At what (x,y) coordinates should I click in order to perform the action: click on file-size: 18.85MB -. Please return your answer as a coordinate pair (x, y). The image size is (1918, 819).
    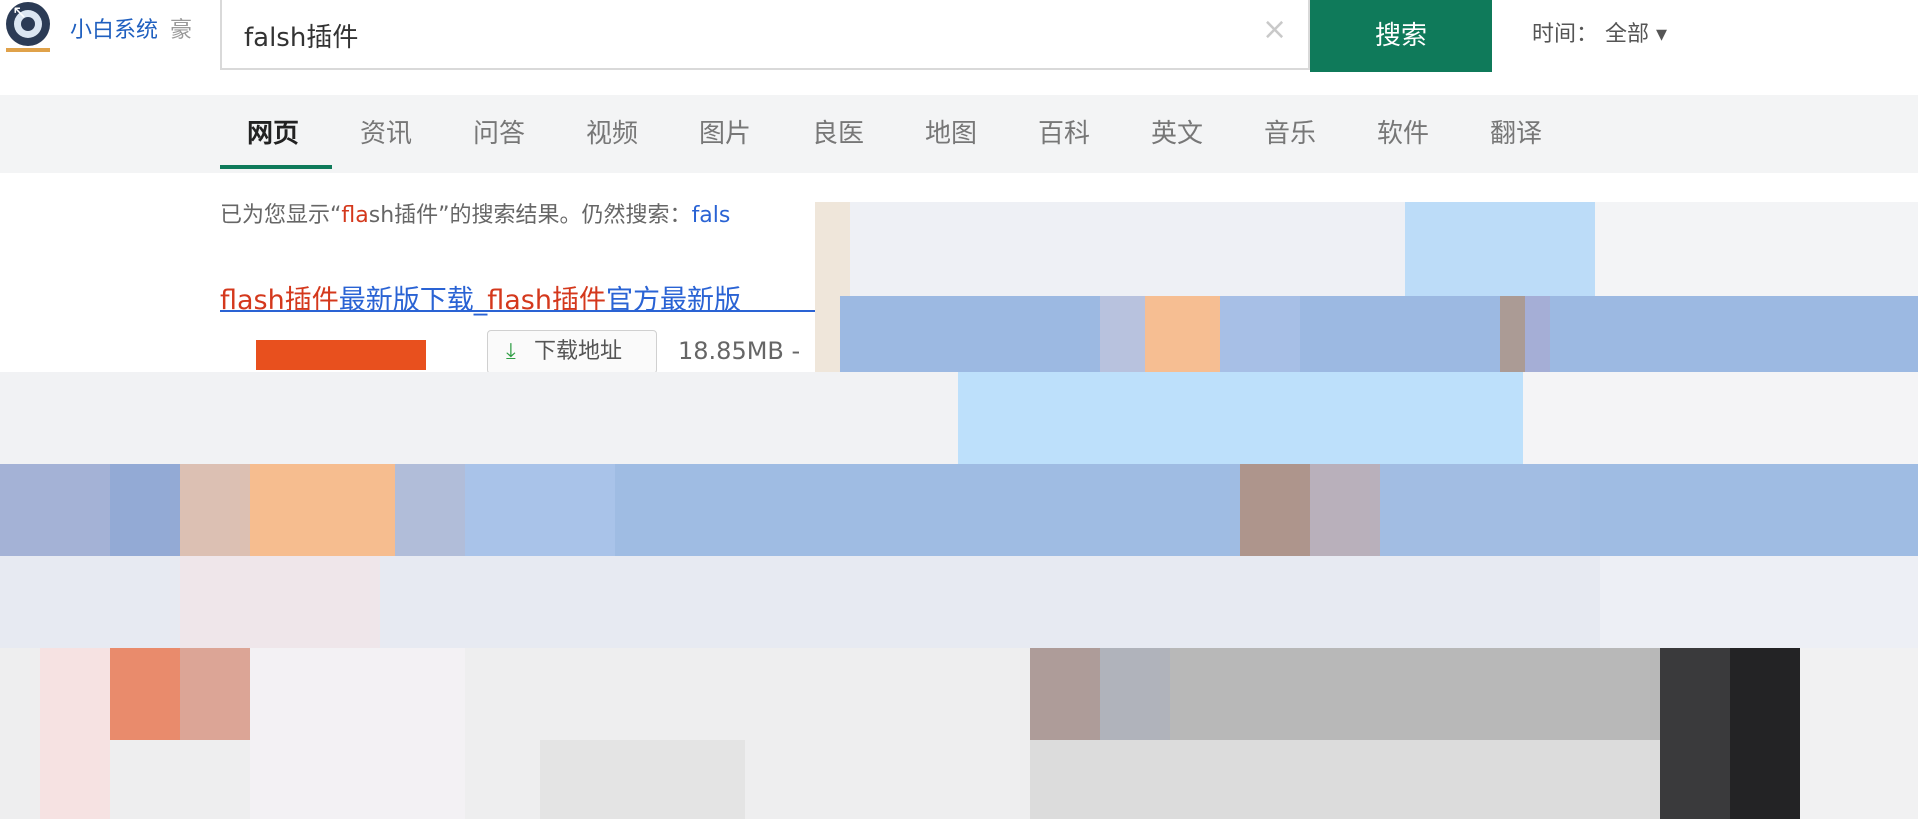
    Looking at the image, I should click on (739, 351).